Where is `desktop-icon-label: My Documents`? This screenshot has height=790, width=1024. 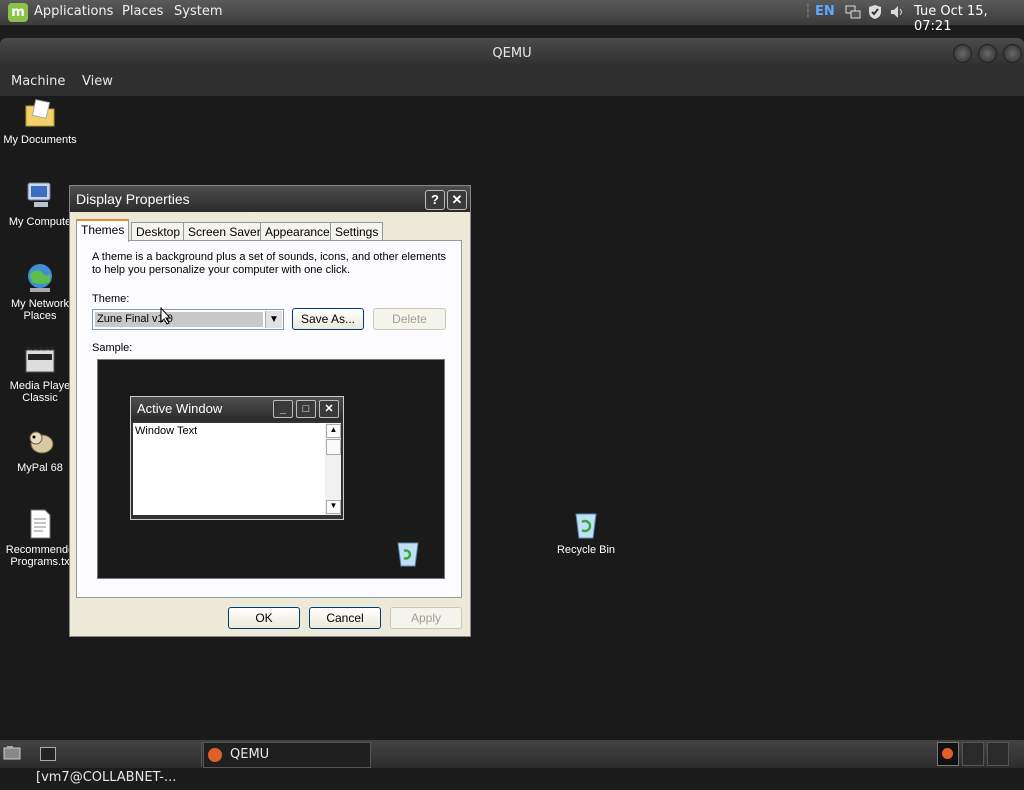
desktop-icon-label: My Documents is located at coordinates (40, 140).